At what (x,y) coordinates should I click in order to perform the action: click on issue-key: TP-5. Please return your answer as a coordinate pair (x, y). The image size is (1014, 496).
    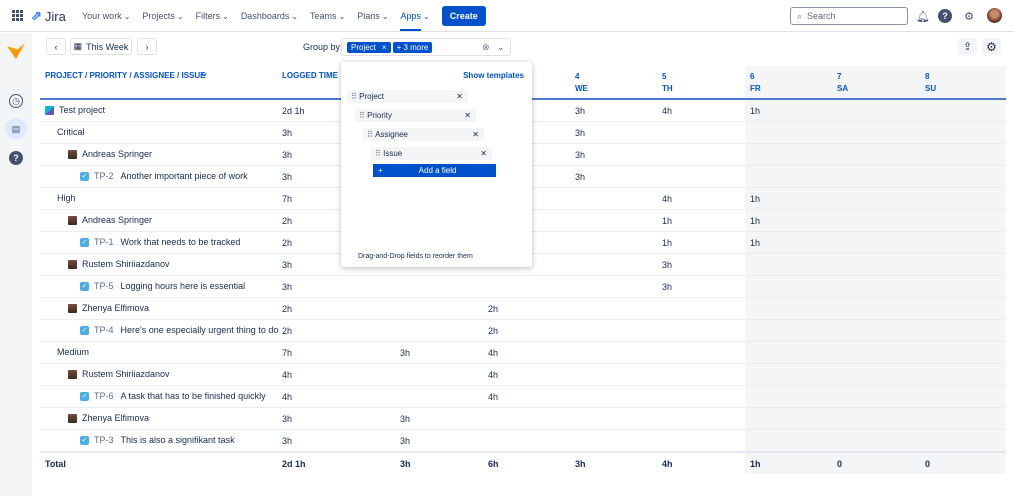
    Looking at the image, I should click on (104, 286).